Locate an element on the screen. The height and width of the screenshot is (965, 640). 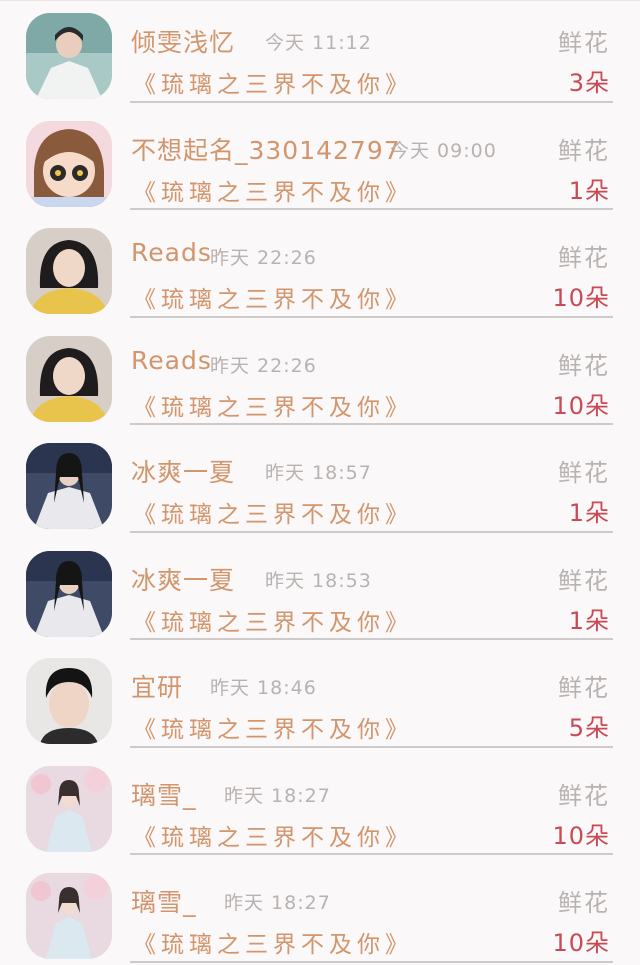
list-item: 宜研 昨天 18:46 《琉璃之三界不及你》 鲜花 5朵 is located at coordinates (320, 700).